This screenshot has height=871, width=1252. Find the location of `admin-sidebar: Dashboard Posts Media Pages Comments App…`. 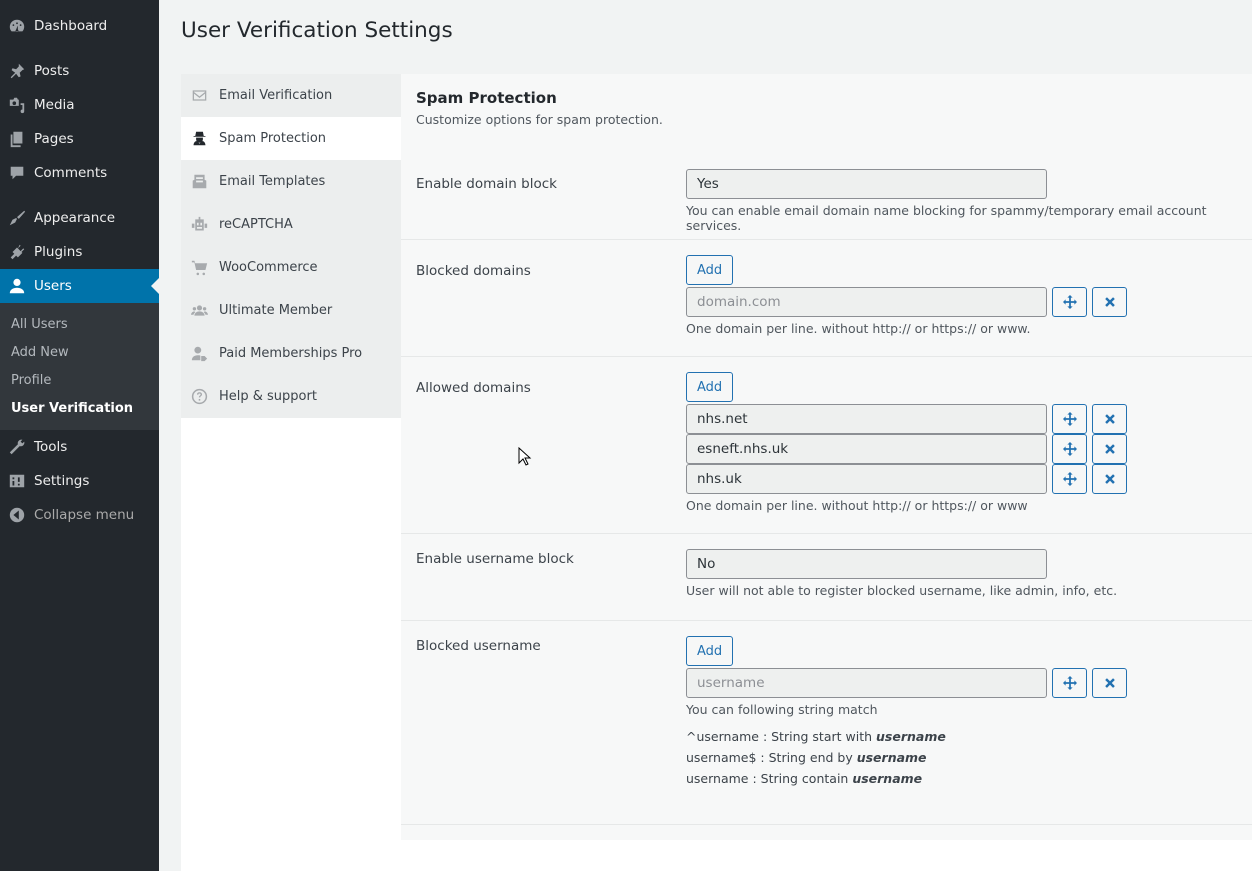

admin-sidebar: Dashboard Posts Media Pages Comments App… is located at coordinates (79, 435).